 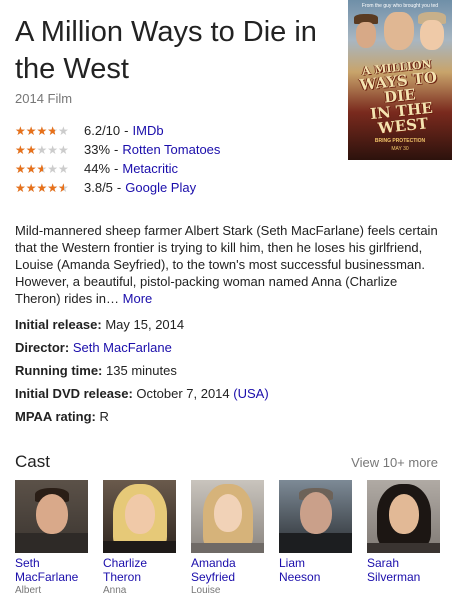 I want to click on view-more-cast-link: View 10+ more, so click(x=394, y=462).